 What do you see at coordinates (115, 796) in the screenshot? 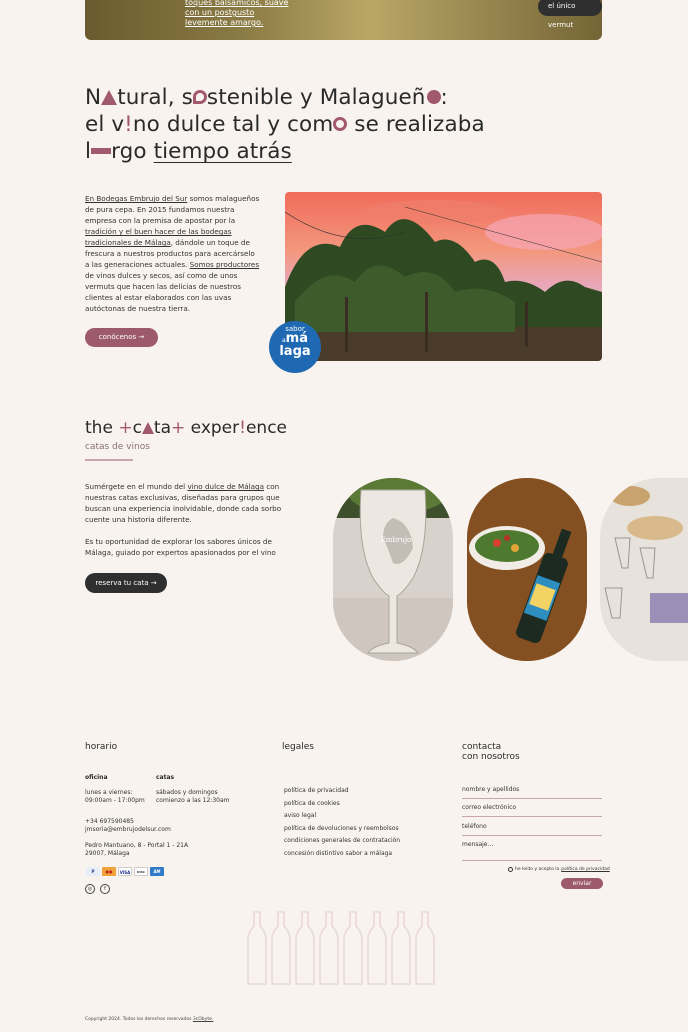
I see `oficina-hours: lunes a viernes: 09:00am - 17:00pm` at bounding box center [115, 796].